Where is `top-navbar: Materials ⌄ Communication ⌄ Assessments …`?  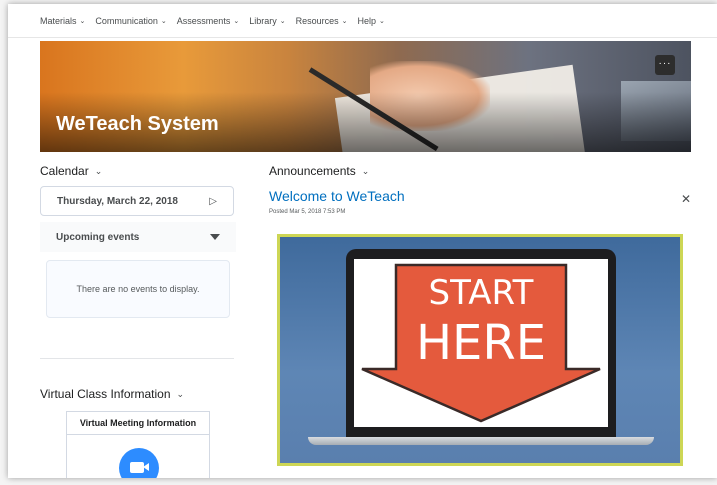
top-navbar: Materials ⌄ Communication ⌄ Assessments … is located at coordinates (362, 21).